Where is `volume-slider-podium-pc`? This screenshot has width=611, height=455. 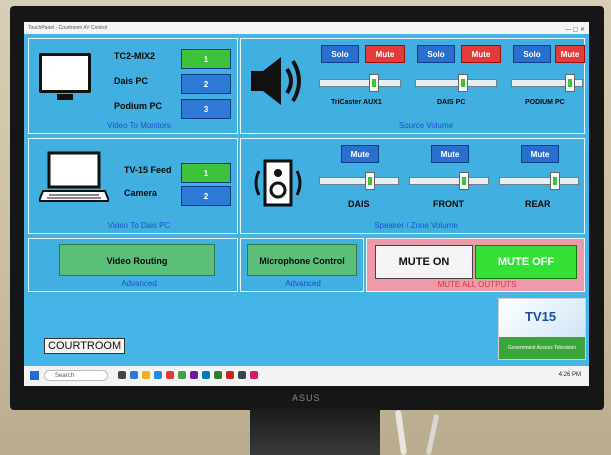 volume-slider-podium-pc is located at coordinates (547, 83).